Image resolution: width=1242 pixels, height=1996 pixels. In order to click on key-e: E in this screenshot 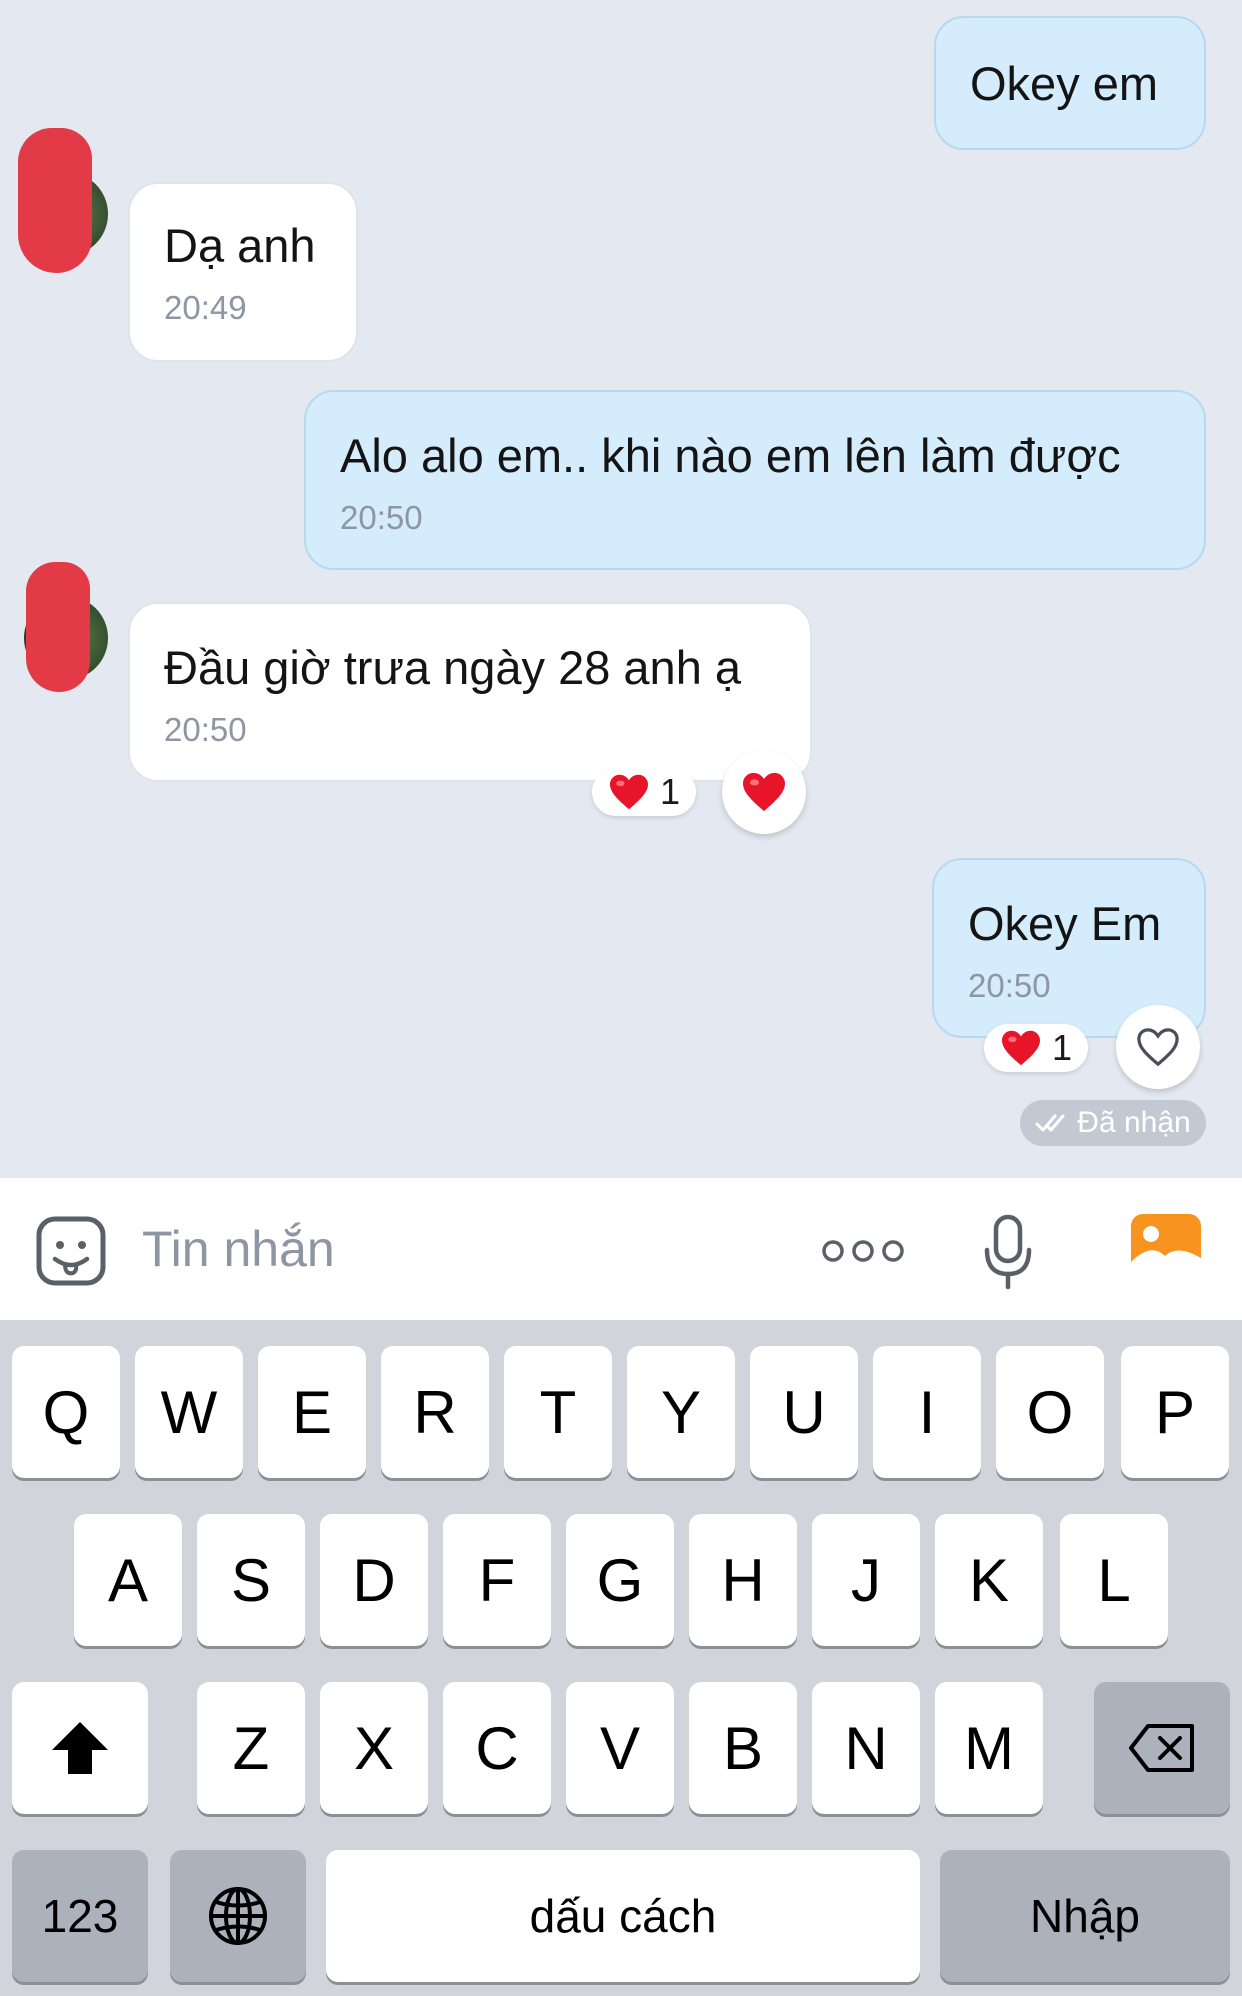, I will do `click(312, 1412)`.